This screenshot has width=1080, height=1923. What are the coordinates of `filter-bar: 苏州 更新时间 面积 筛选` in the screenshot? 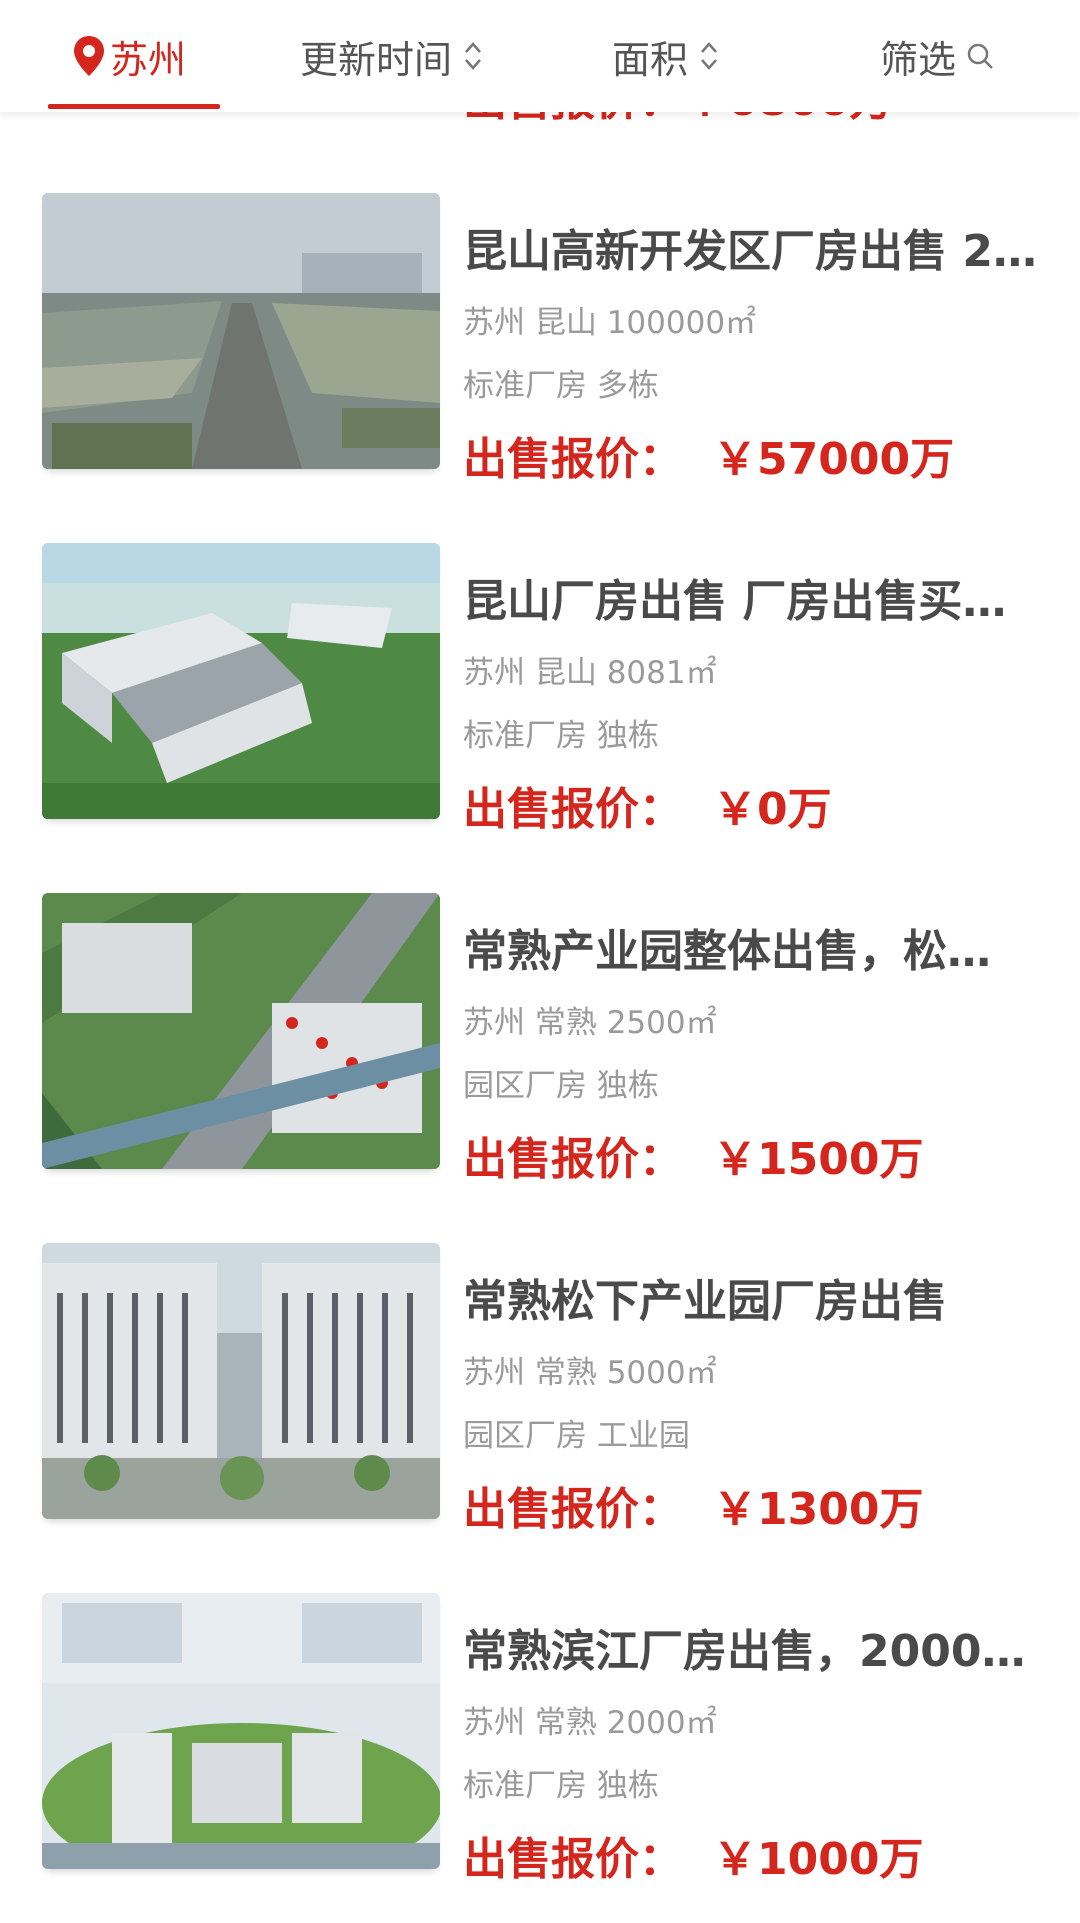 It's located at (540, 56).